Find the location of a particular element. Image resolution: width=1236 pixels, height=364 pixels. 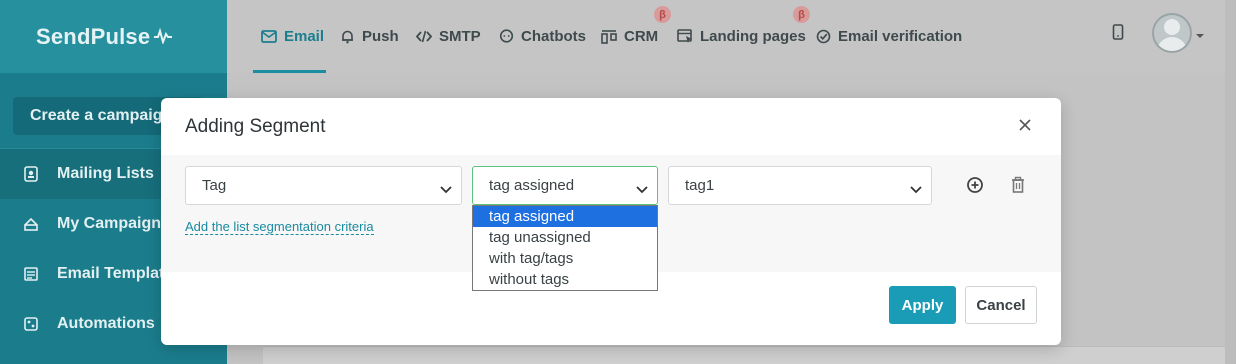

background-panel is located at coordinates (744, 355).